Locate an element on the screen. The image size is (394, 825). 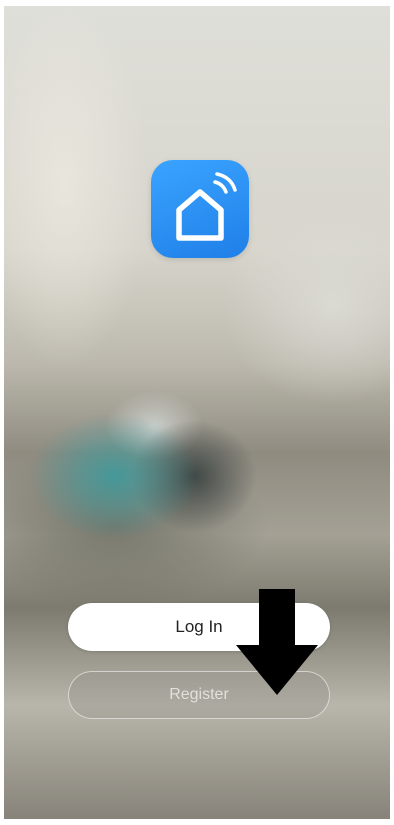
register-button-label: Register is located at coordinates (199, 694).